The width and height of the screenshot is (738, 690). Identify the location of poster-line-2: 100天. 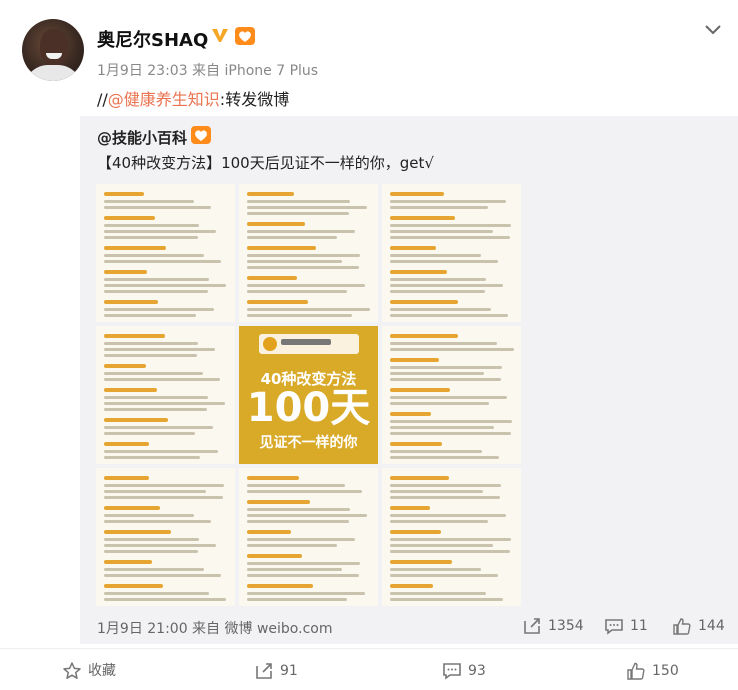
(308, 408).